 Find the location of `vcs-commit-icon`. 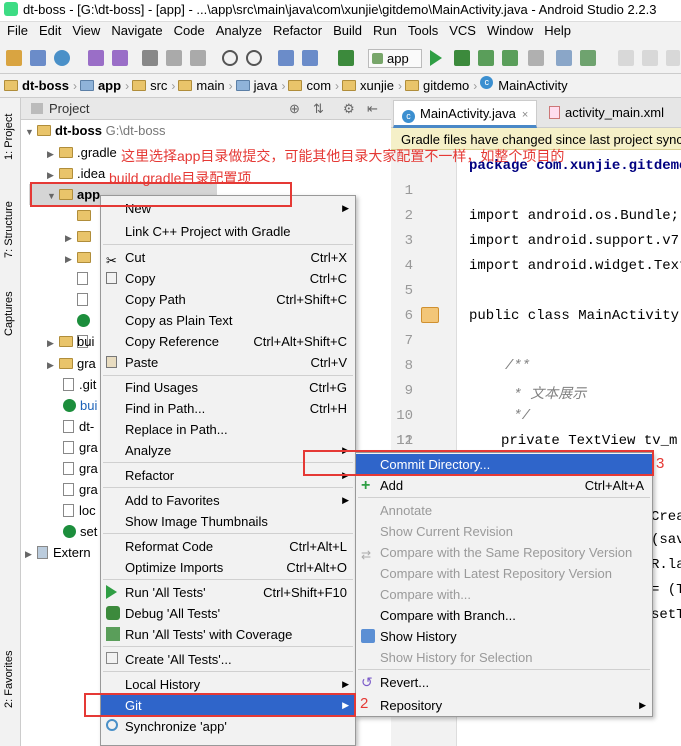

vcs-commit-icon is located at coordinates (650, 58).